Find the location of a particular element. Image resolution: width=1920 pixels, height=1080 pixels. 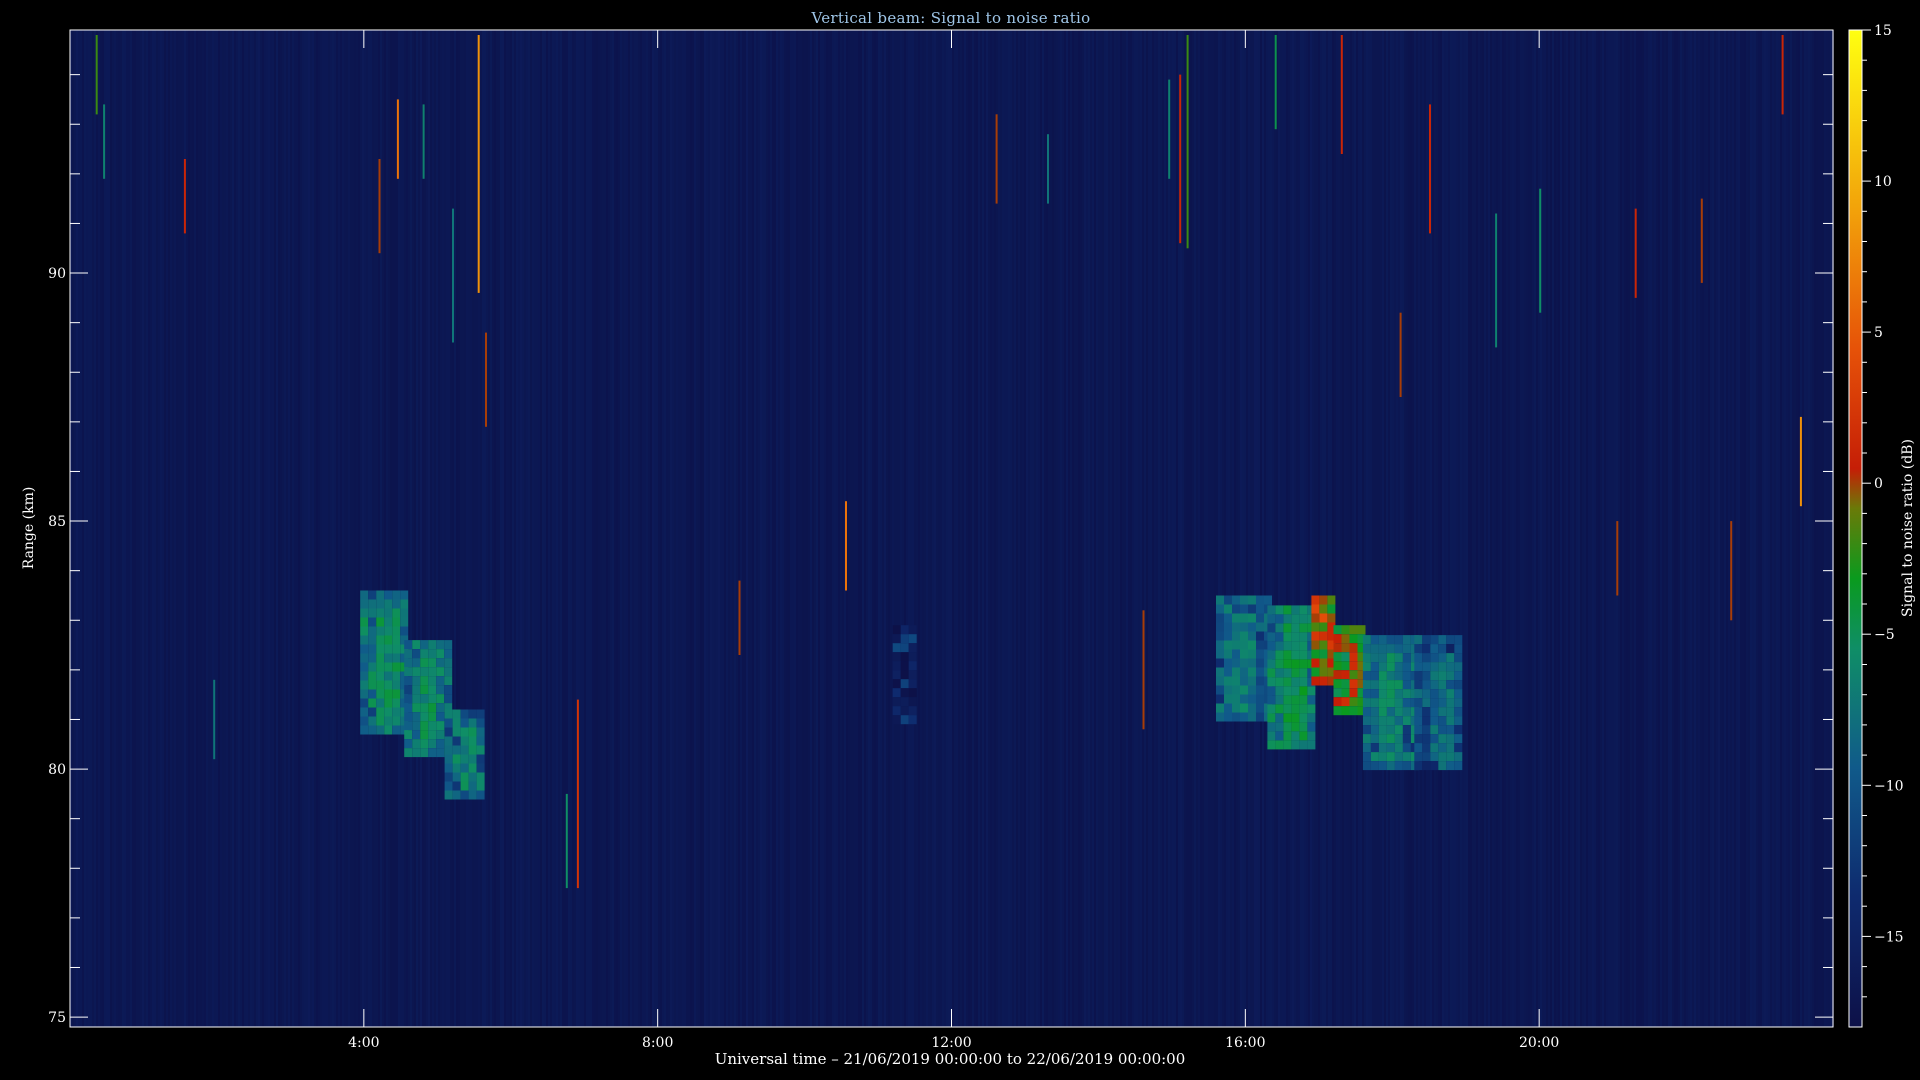

y-axis-label: Range (km) is located at coordinates (29, 528).